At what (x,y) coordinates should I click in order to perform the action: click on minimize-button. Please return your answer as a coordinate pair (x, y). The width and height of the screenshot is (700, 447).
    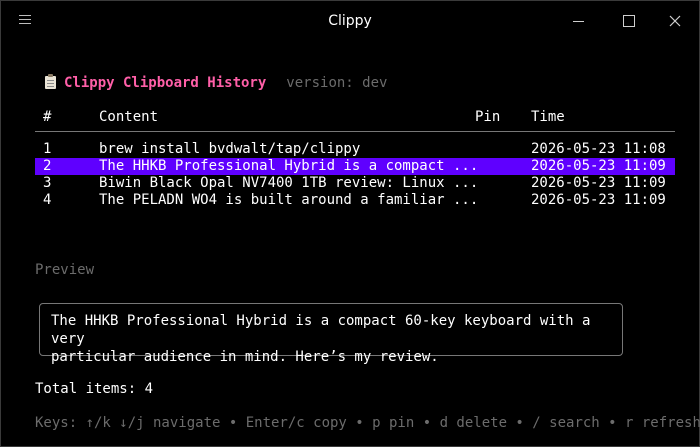
    Looking at the image, I should click on (579, 21).